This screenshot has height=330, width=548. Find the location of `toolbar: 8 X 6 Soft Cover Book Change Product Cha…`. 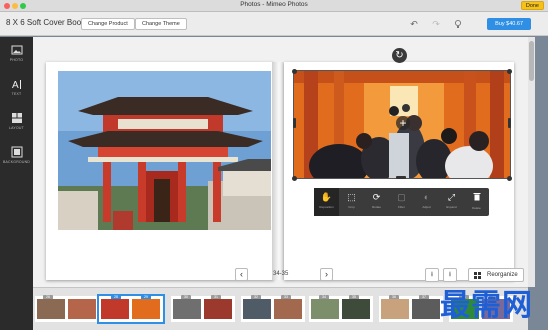

toolbar: 8 X 6 Soft Cover Book Change Product Cha… is located at coordinates (274, 24).